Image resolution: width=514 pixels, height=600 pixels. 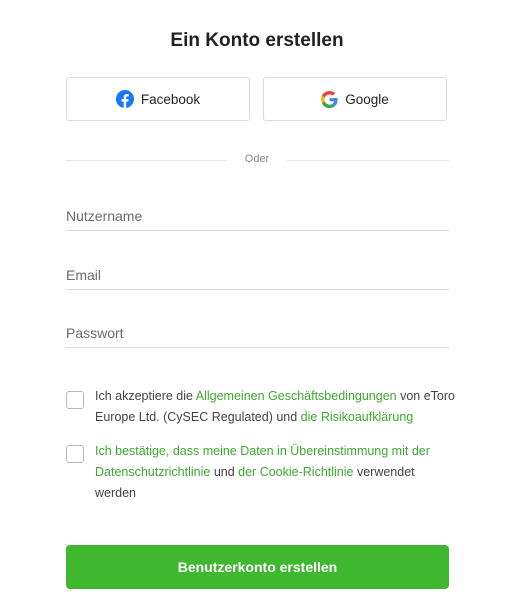 What do you see at coordinates (170, 99) in the screenshot?
I see `facebook-label: Facebook` at bounding box center [170, 99].